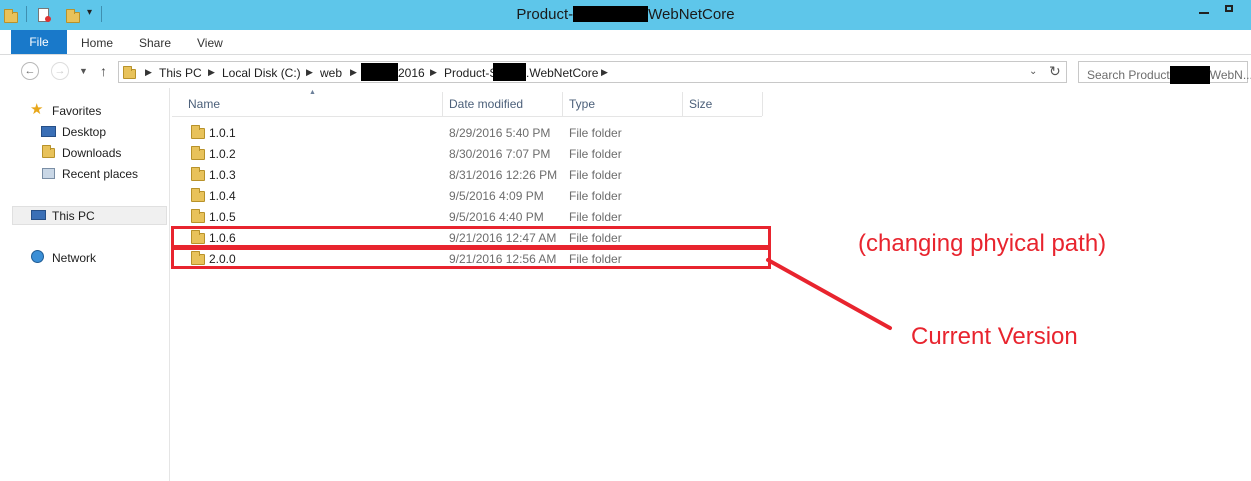 The height and width of the screenshot is (481, 1251). I want to click on column-header-date: Date modified, so click(503, 104).